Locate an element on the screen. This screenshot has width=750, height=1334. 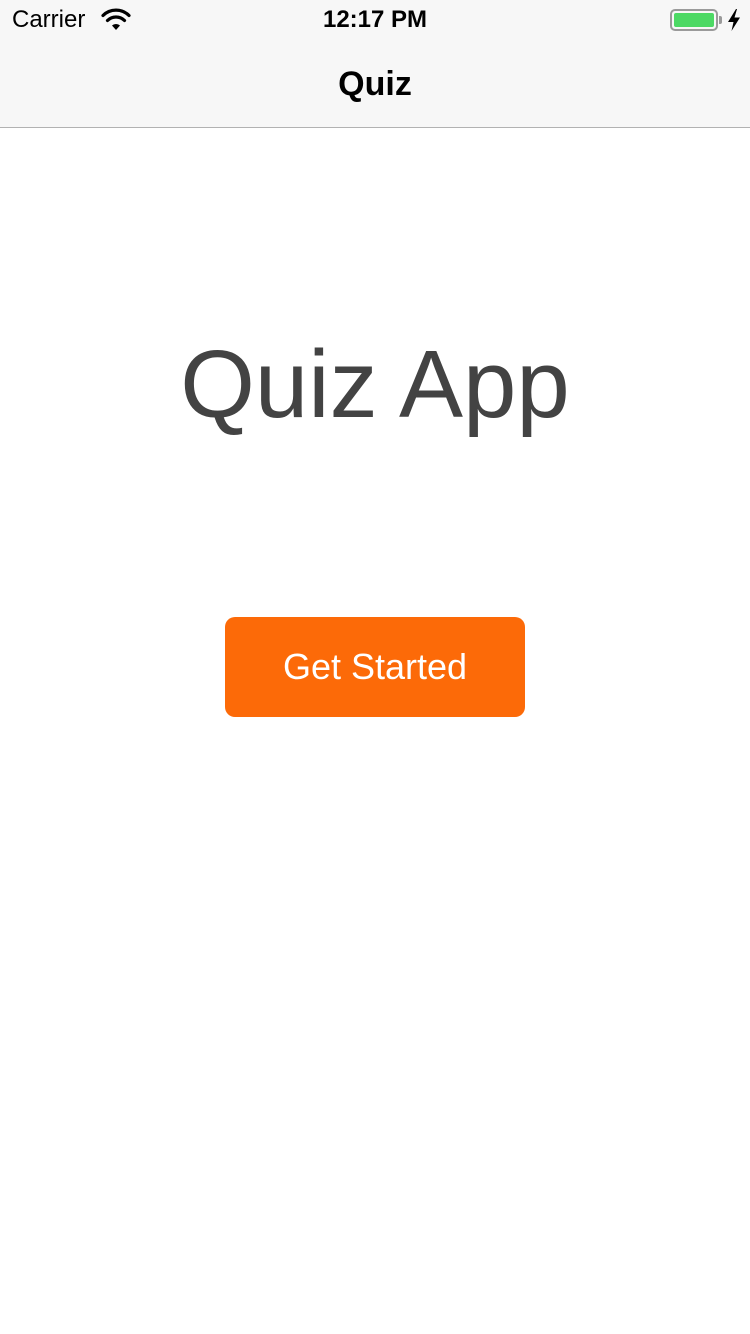
top-bar: Carrier 12:17 PM Quiz is located at coordinates (375, 64).